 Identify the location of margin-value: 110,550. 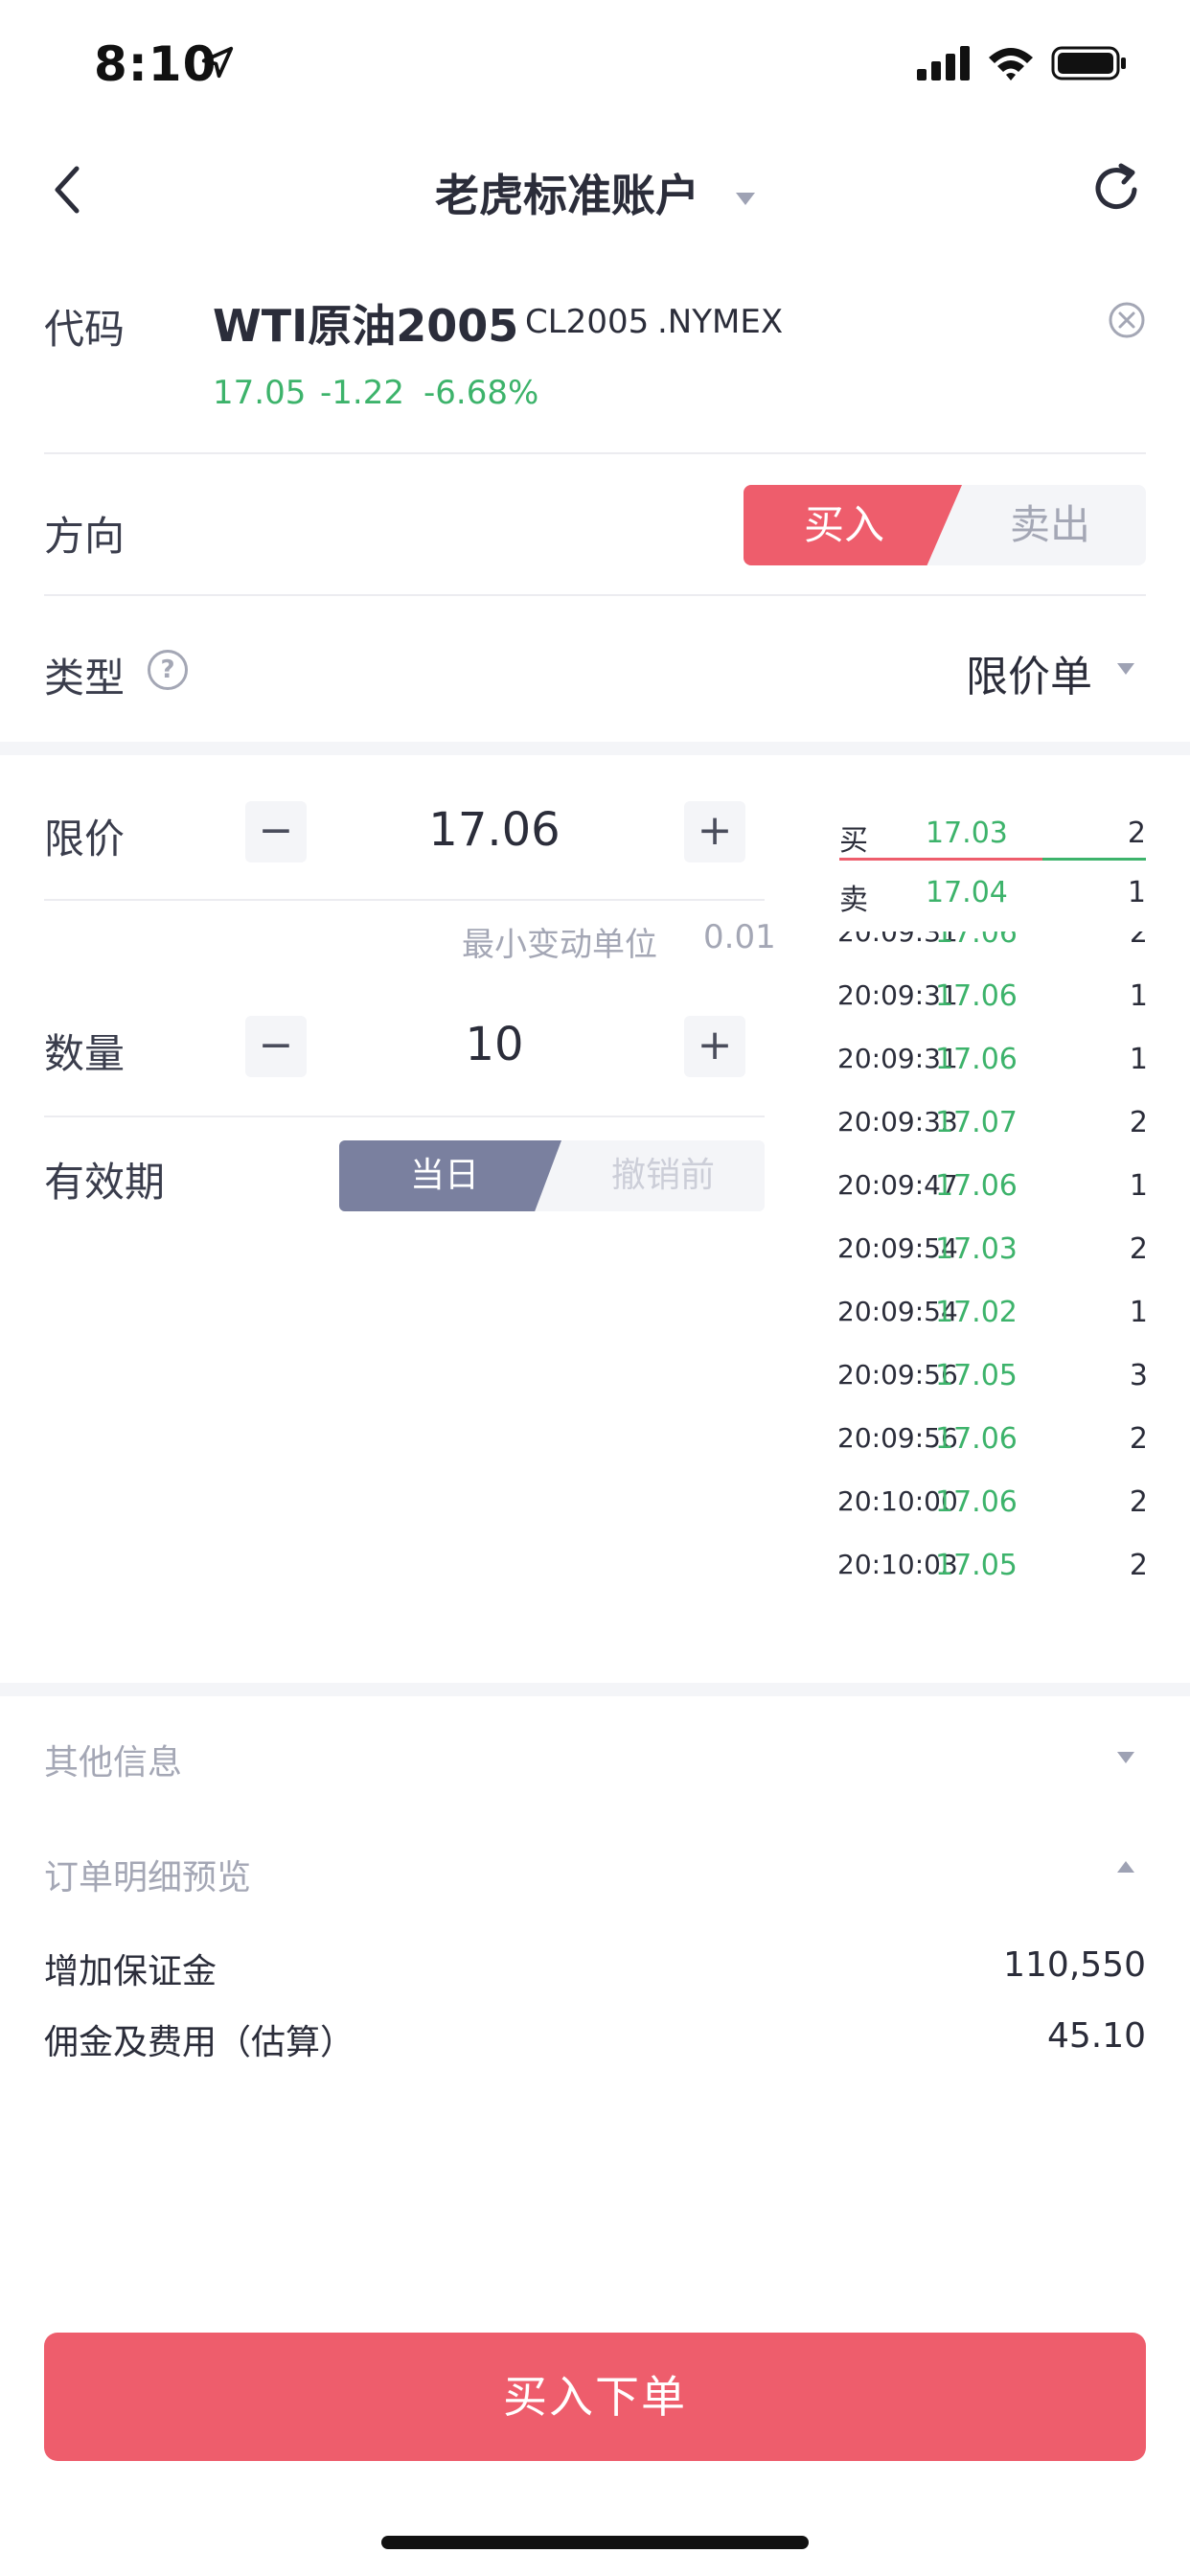
(1074, 1965).